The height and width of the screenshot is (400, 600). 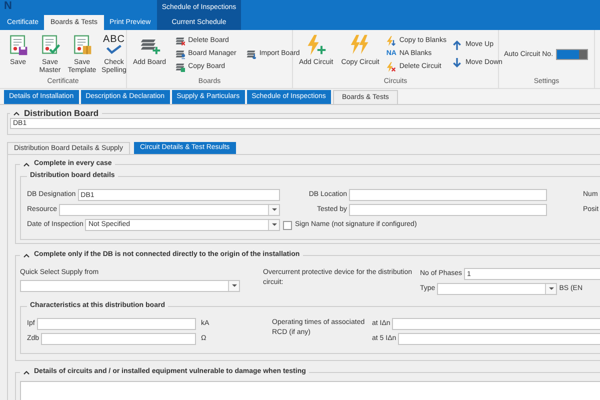 I want to click on toggle-switch, so click(x=572, y=54).